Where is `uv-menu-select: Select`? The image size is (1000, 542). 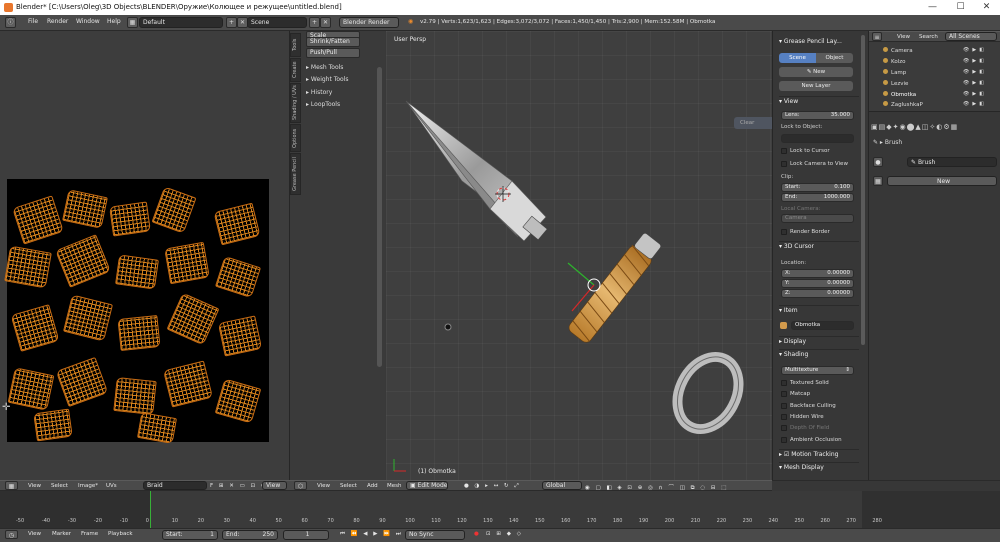
uv-menu-select: Select is located at coordinates (59, 486).